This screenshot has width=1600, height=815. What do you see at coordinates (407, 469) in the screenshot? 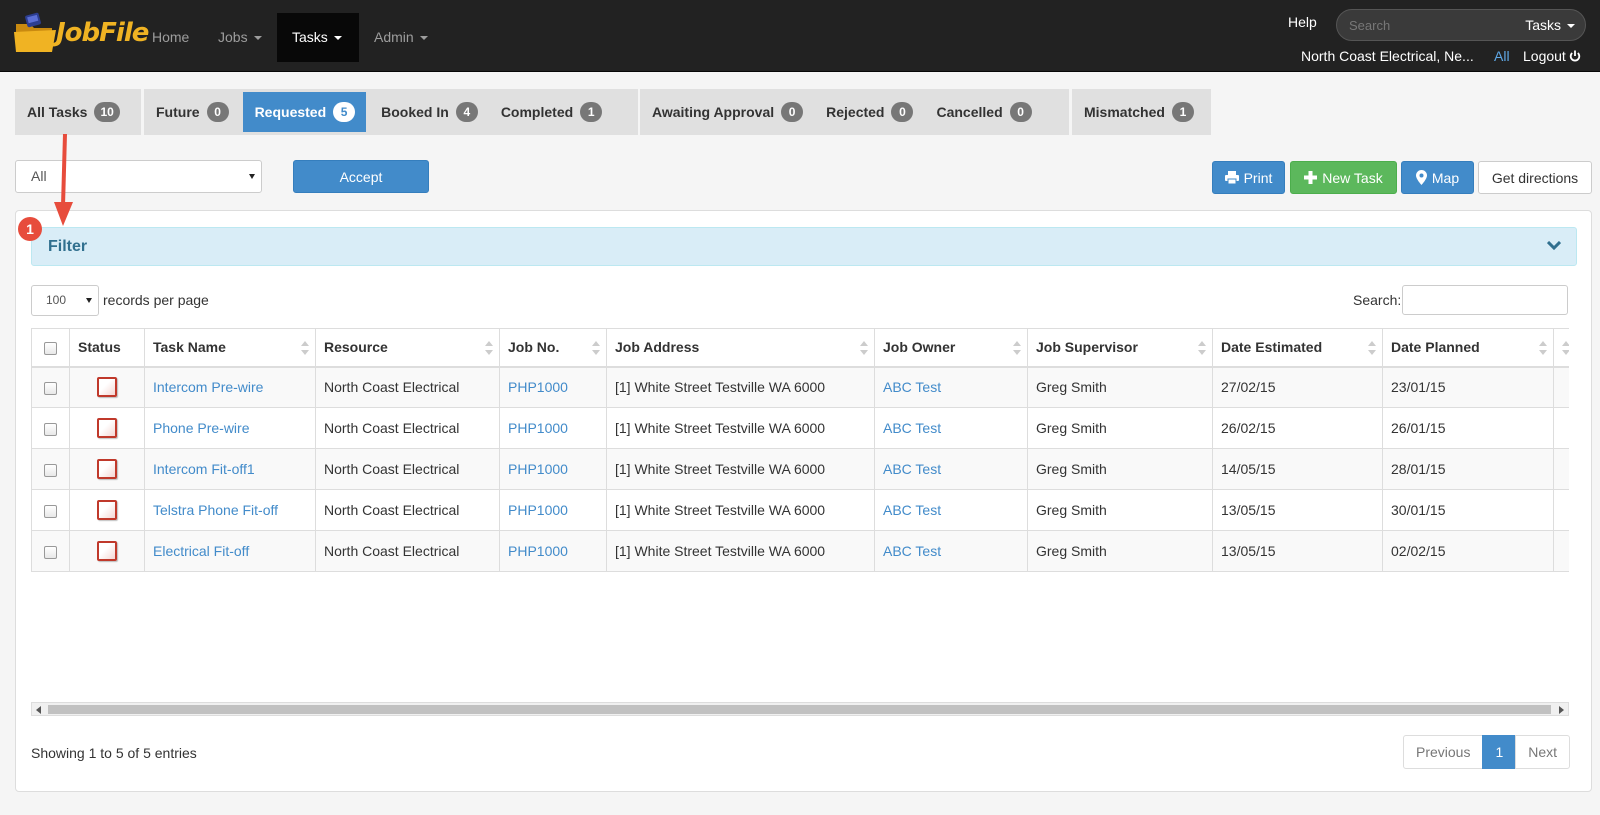
I see `resource-cell: North Coast Electrical` at bounding box center [407, 469].